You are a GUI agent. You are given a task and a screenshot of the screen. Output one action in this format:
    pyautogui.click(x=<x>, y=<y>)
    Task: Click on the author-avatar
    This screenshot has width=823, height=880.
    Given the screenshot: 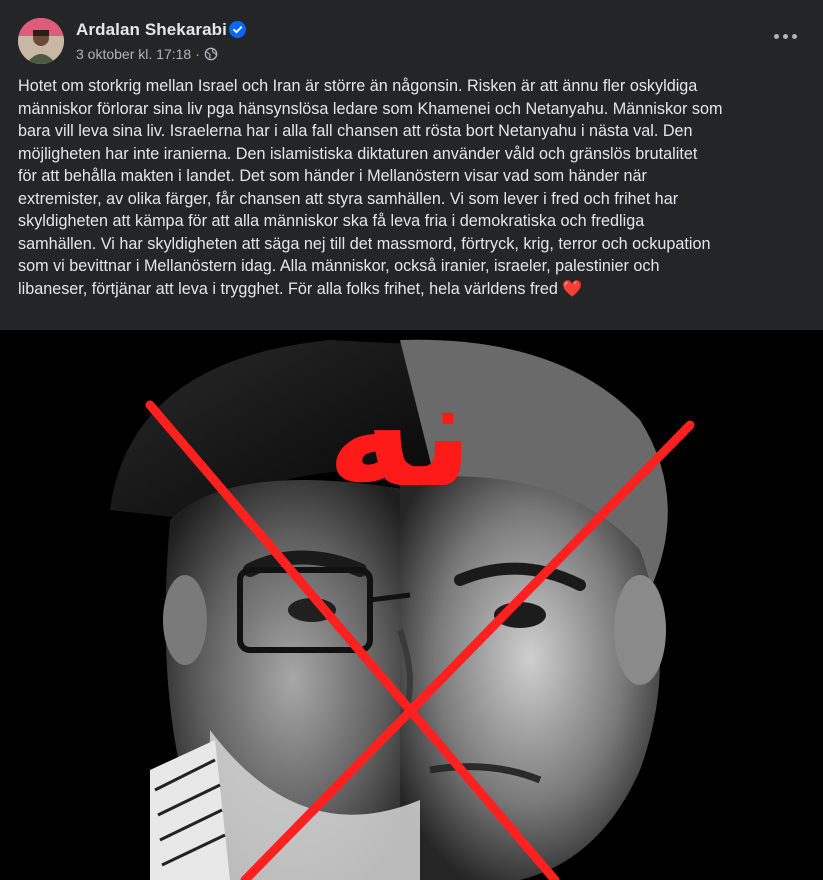 What is the action you would take?
    pyautogui.click(x=41, y=41)
    